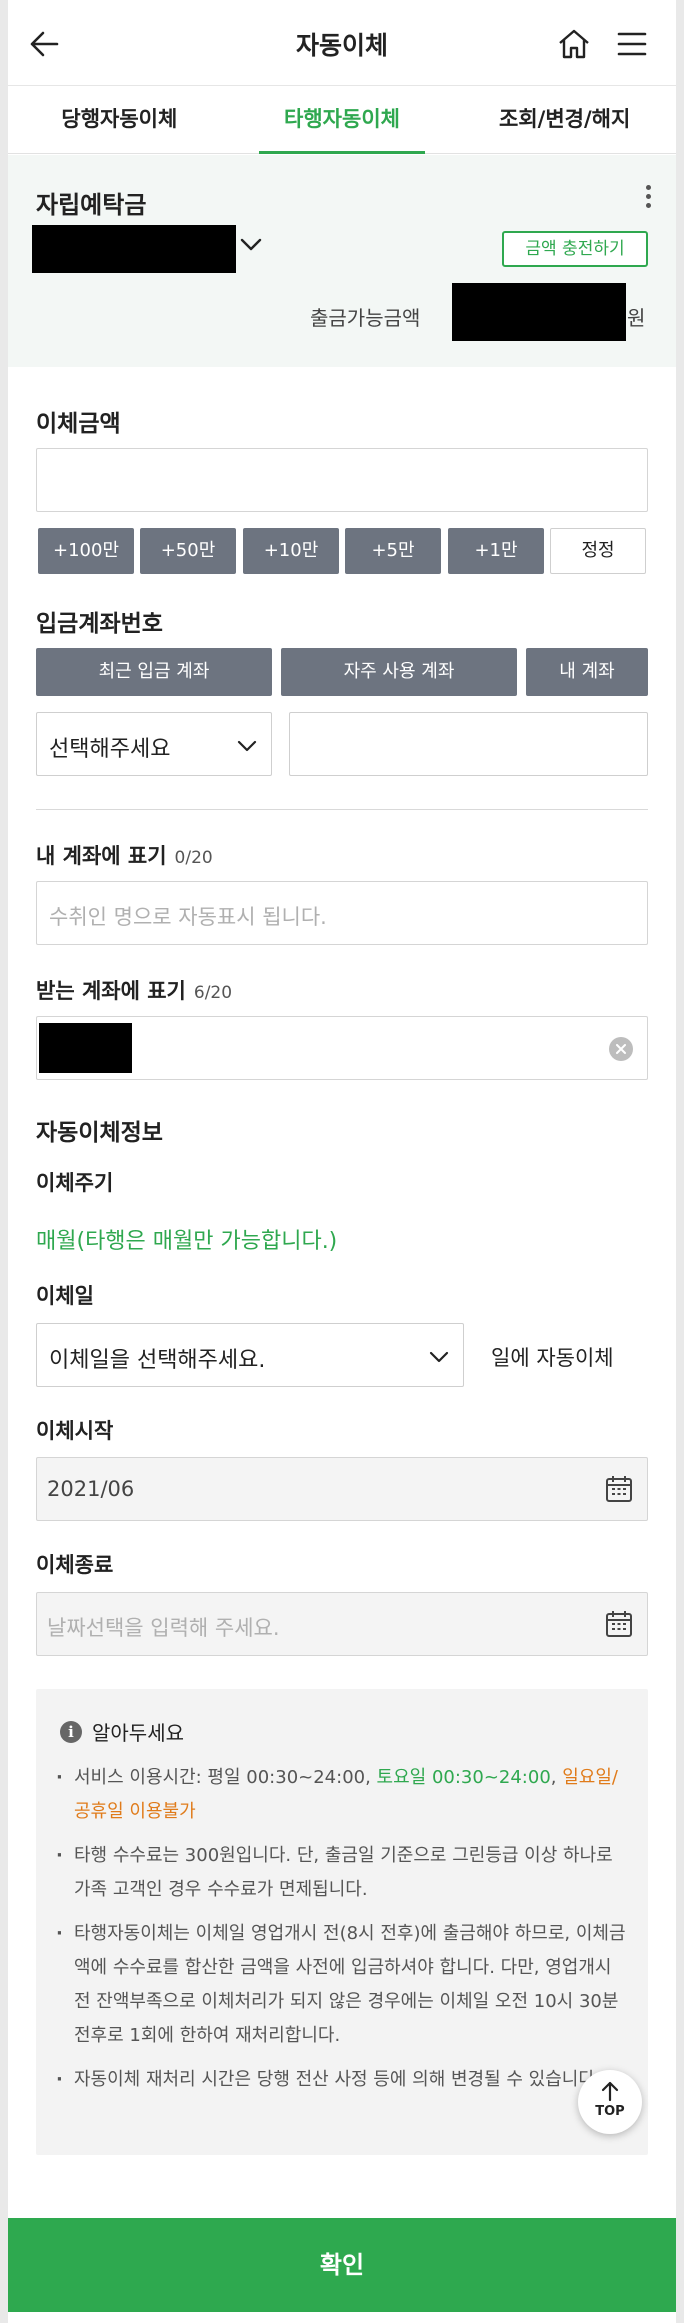  Describe the element at coordinates (575, 249) in the screenshot. I see `charge-amount-button: 금액 충전하기` at that location.